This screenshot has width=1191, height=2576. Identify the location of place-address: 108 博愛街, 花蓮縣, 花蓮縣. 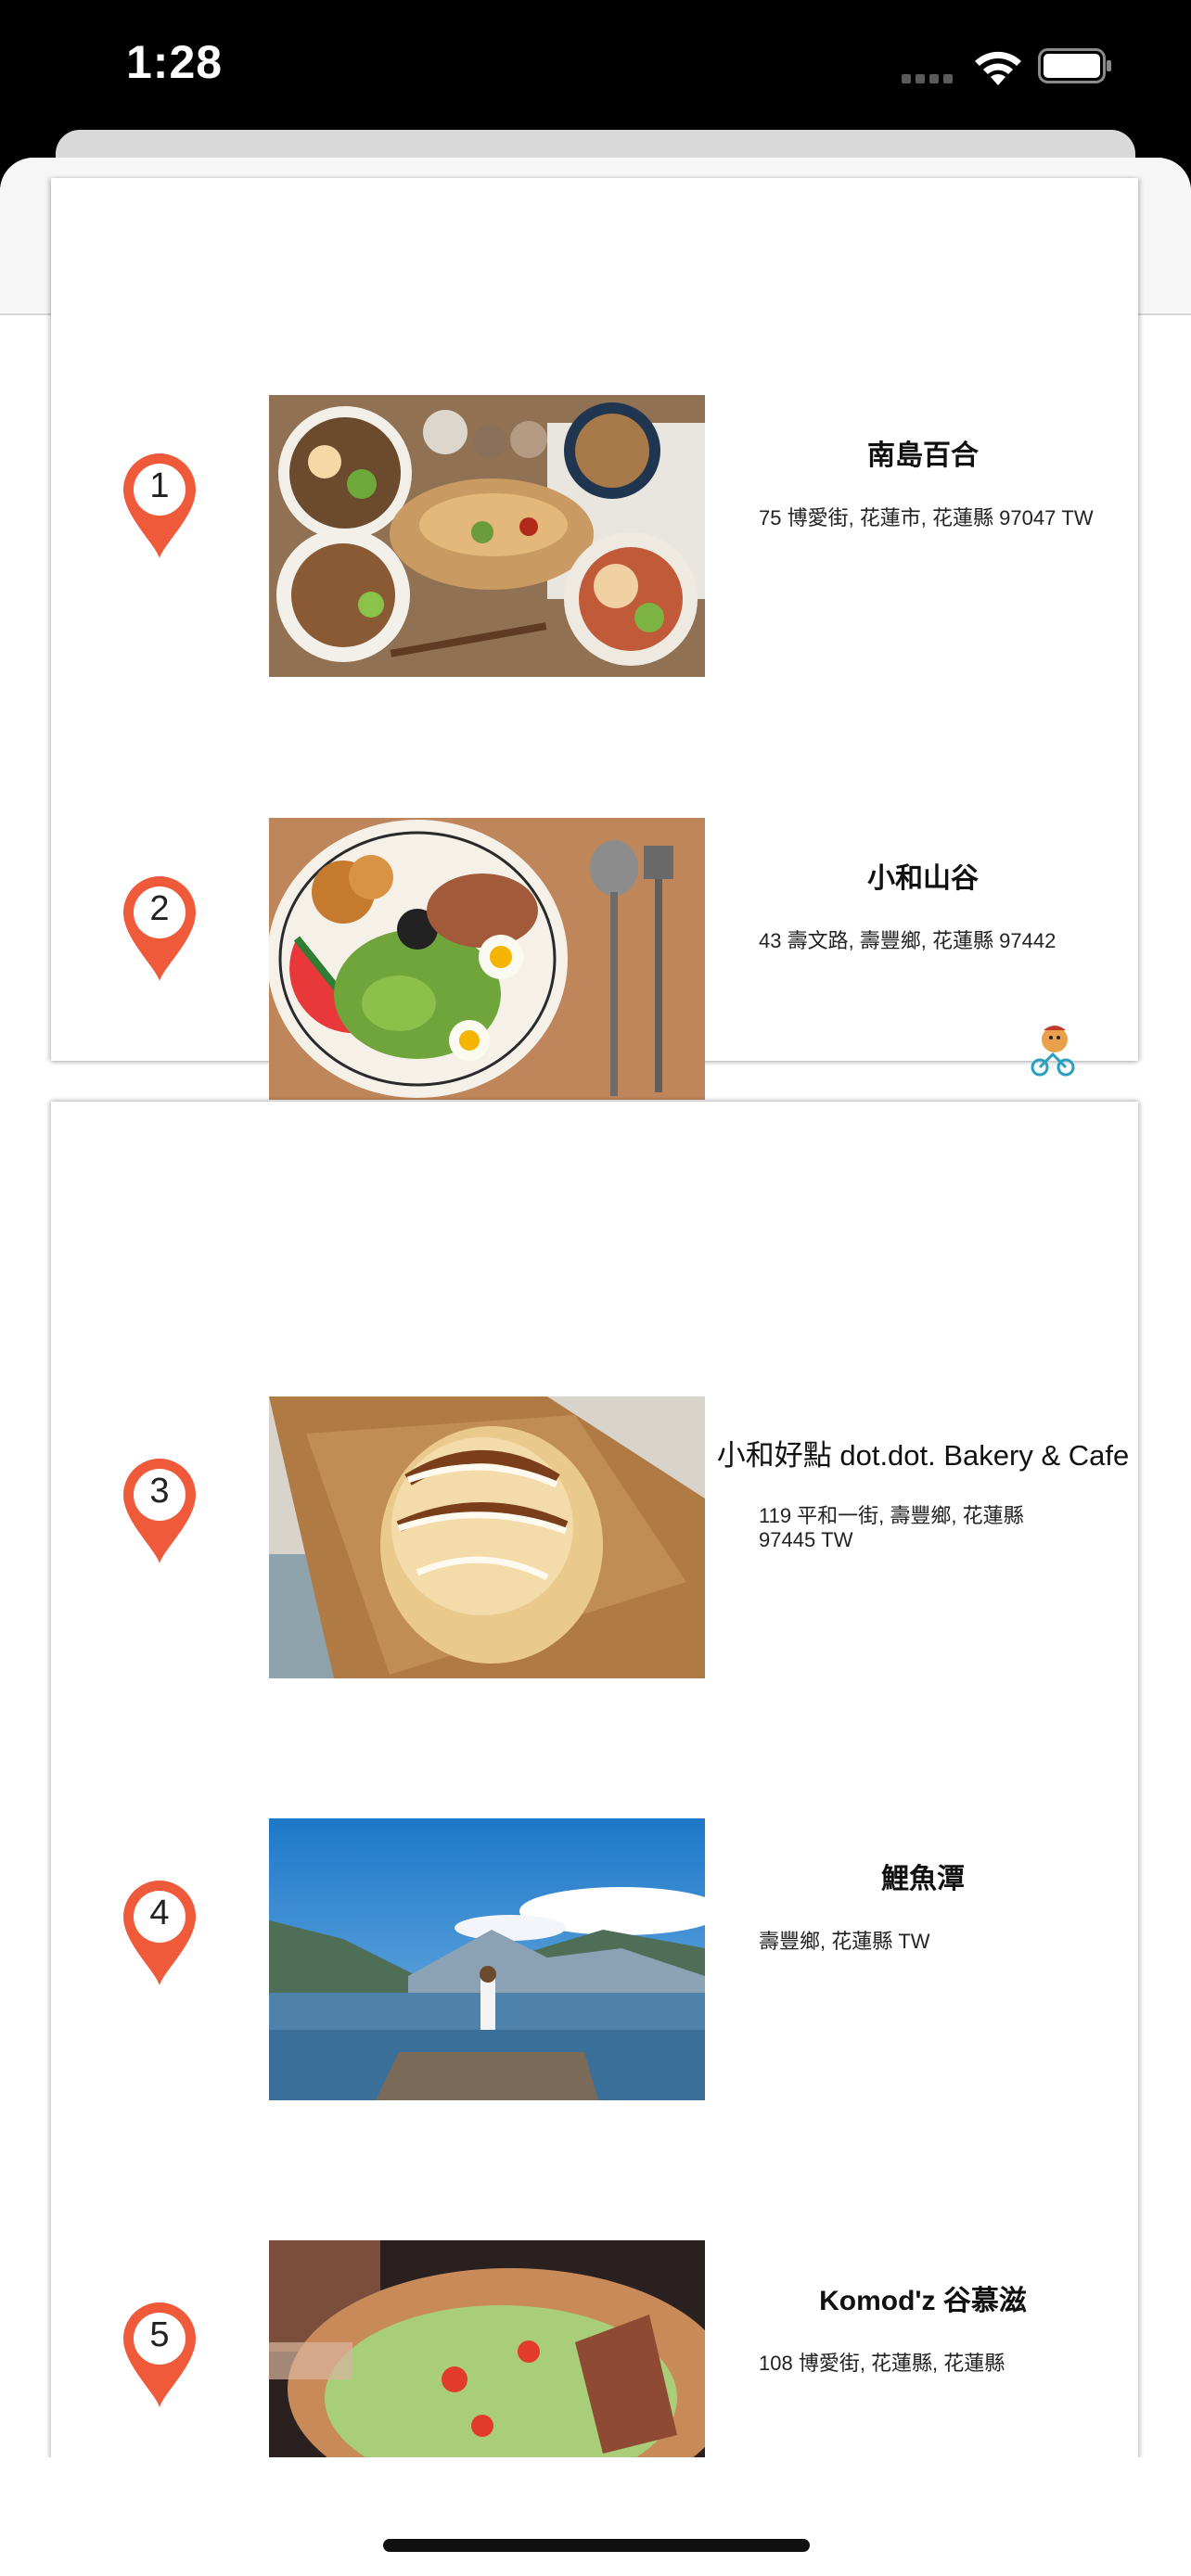
(882, 2364).